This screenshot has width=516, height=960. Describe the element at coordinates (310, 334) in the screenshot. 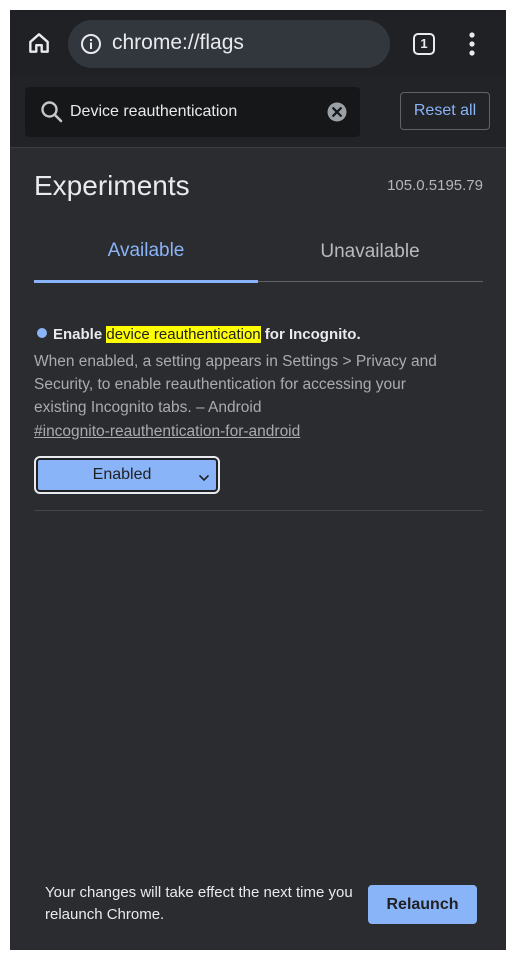

I see `flag-title-suffix: for Incognito.` at that location.